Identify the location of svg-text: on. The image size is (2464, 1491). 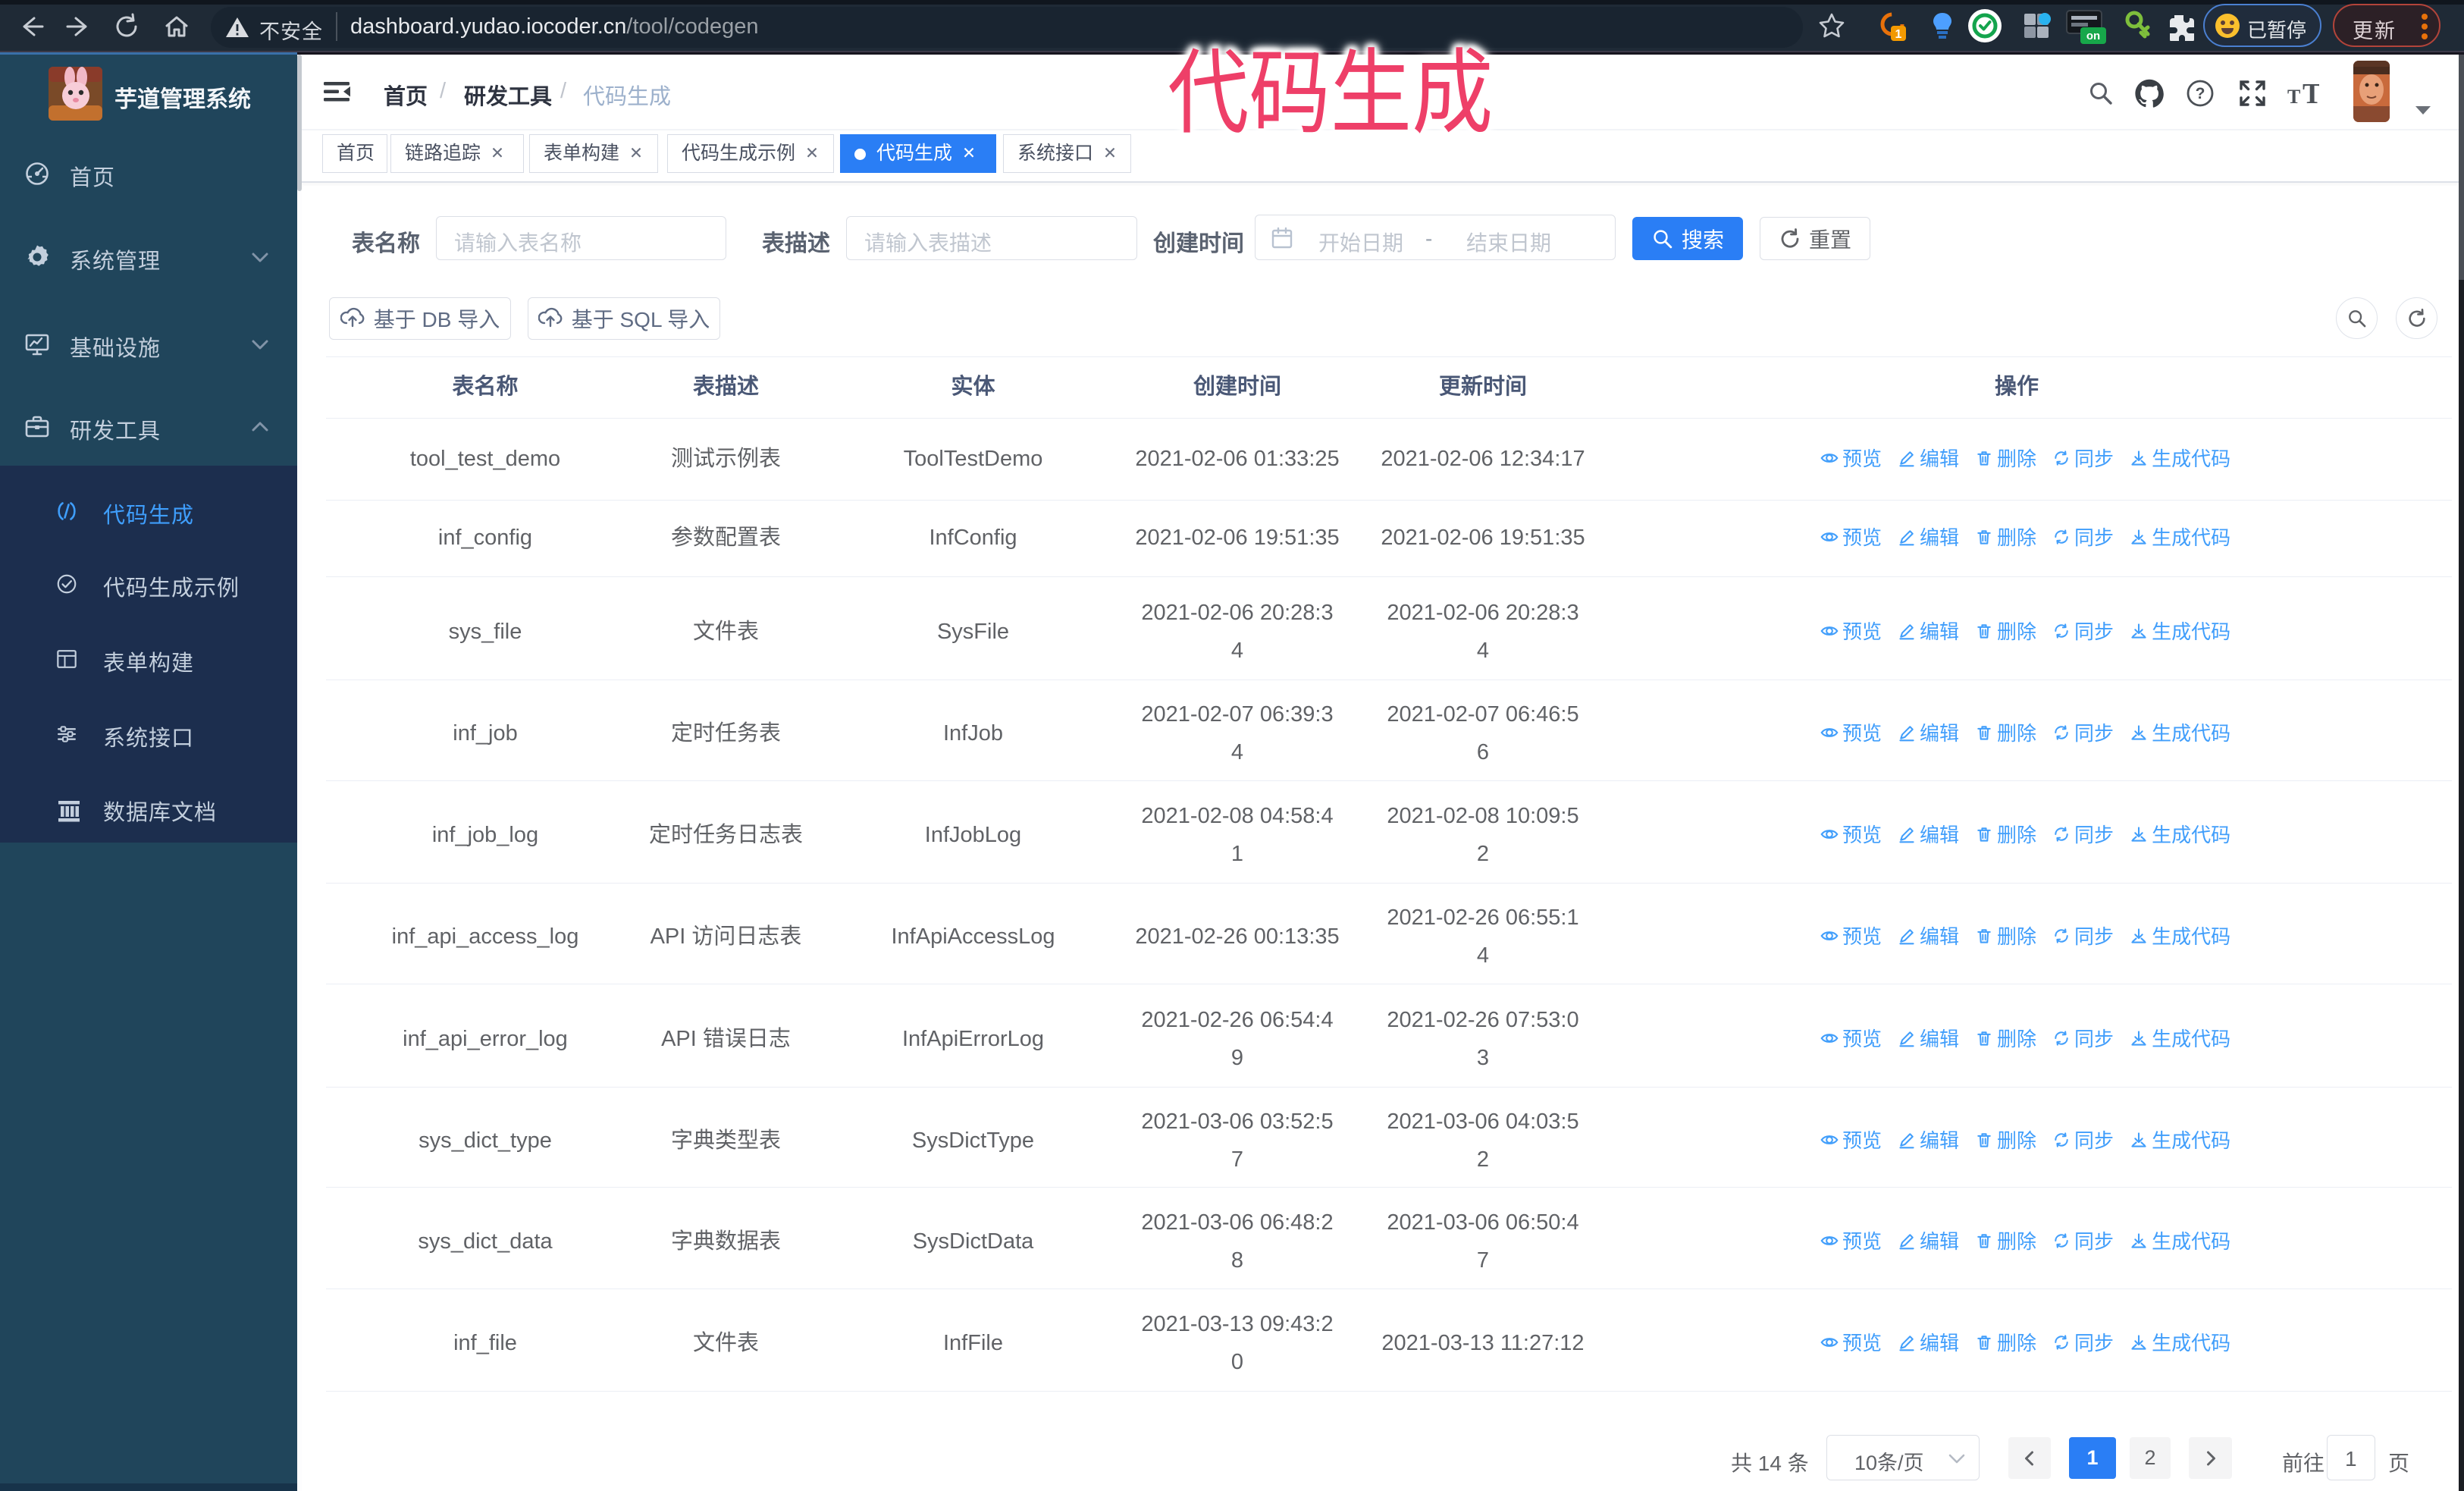
(2093, 36).